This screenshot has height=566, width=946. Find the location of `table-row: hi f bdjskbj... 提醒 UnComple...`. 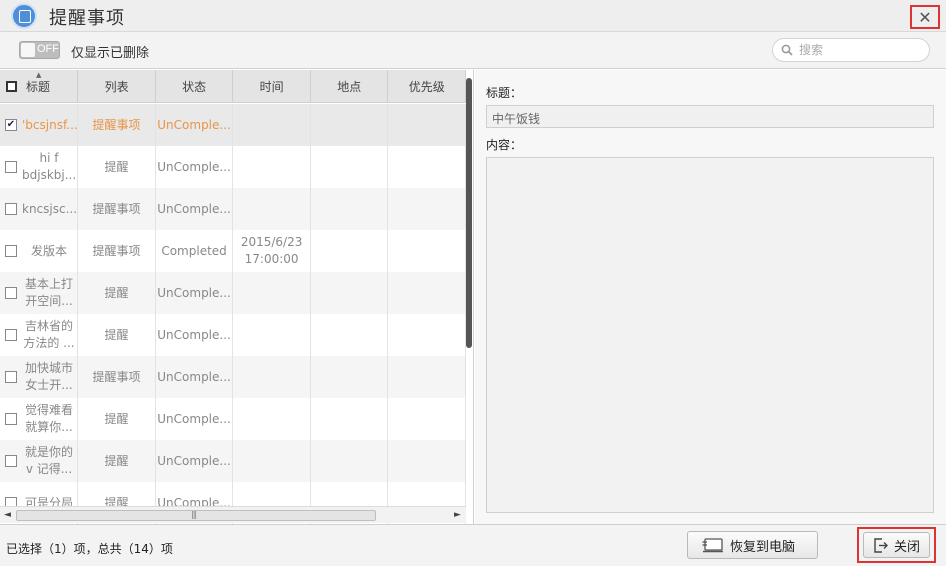

table-row: hi f bdjskbj... 提醒 UnComple... is located at coordinates (233, 167).